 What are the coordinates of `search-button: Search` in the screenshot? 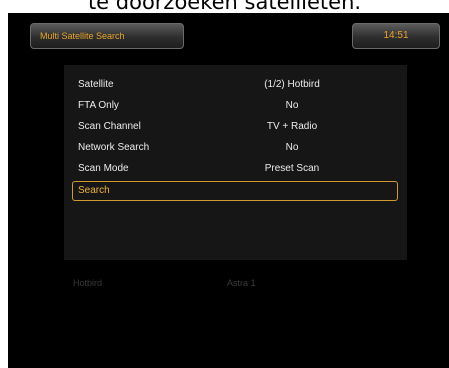 It's located at (235, 191).